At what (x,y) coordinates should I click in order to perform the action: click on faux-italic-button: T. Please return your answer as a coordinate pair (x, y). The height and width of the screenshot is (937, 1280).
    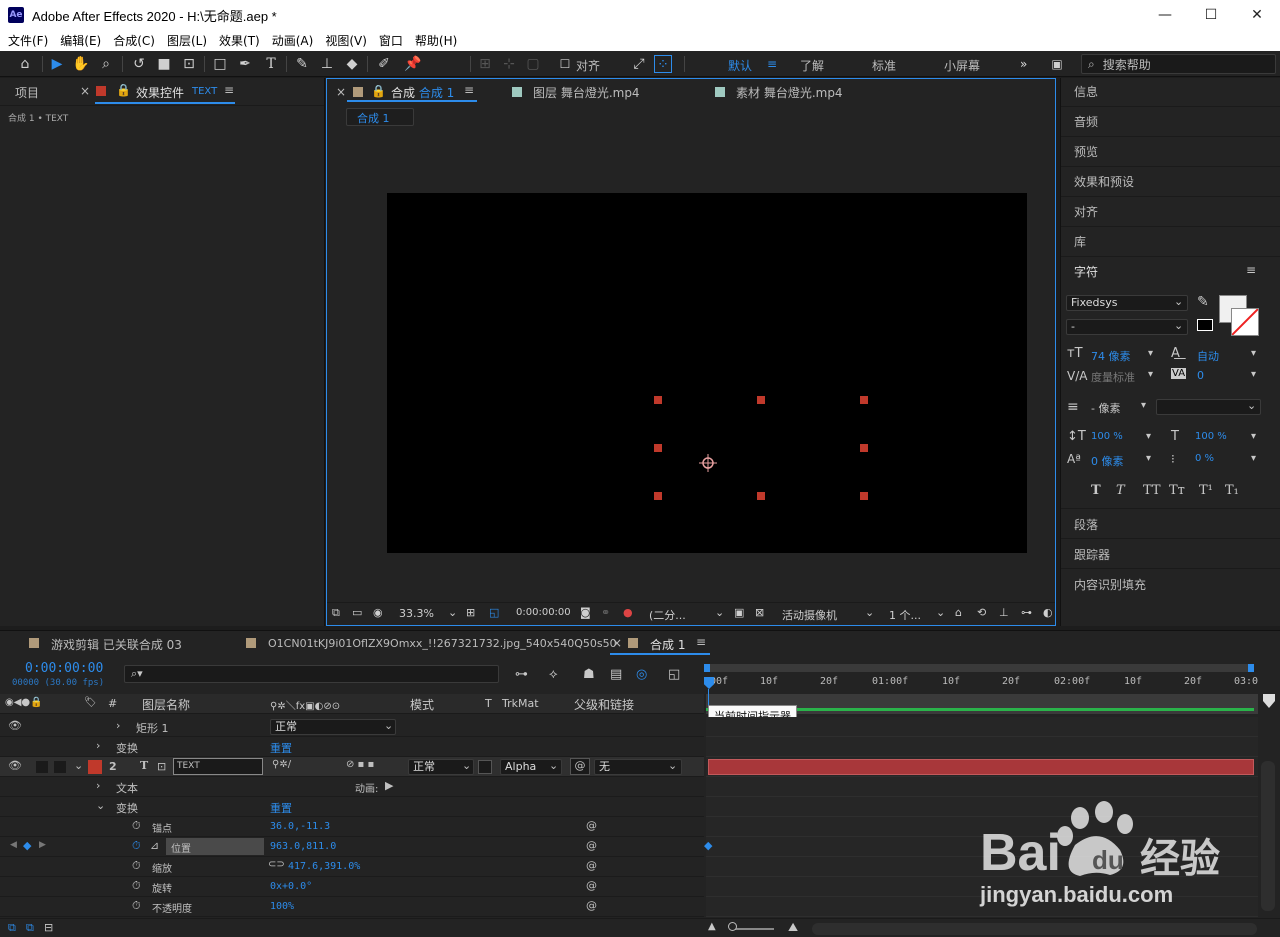
    Looking at the image, I should click on (1120, 490).